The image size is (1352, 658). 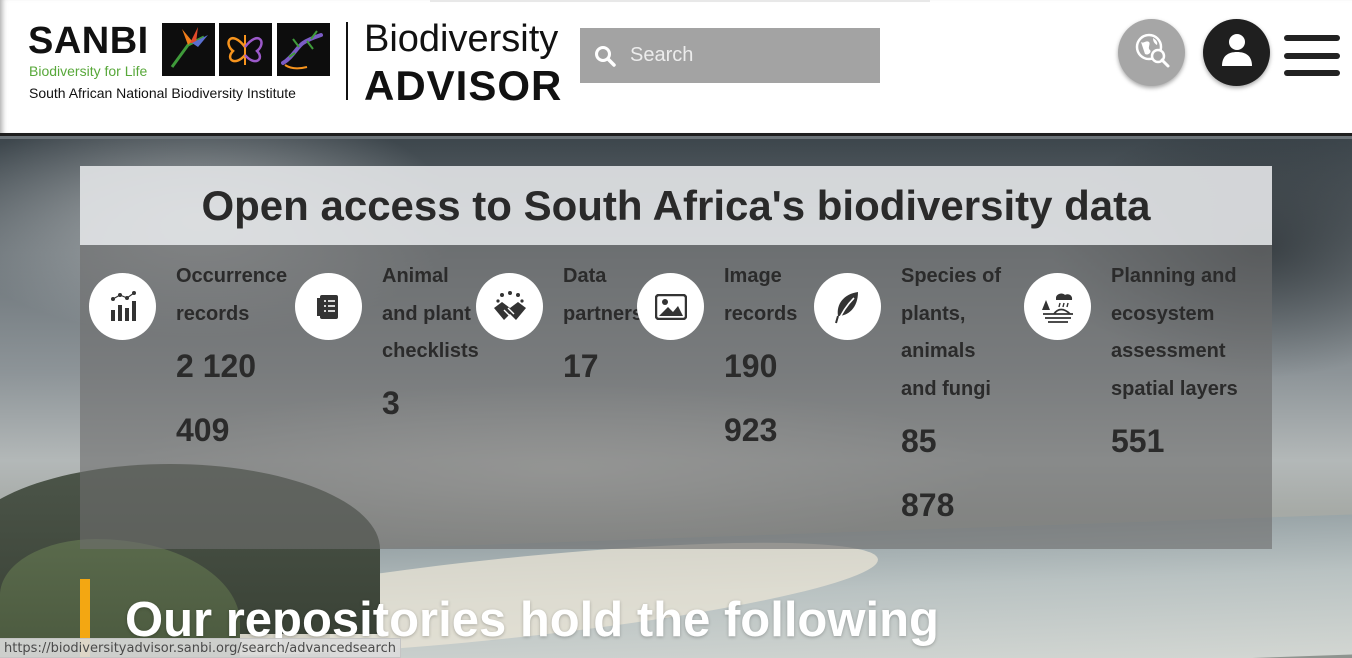 I want to click on stat-value-checklists: 3, so click(x=391, y=403).